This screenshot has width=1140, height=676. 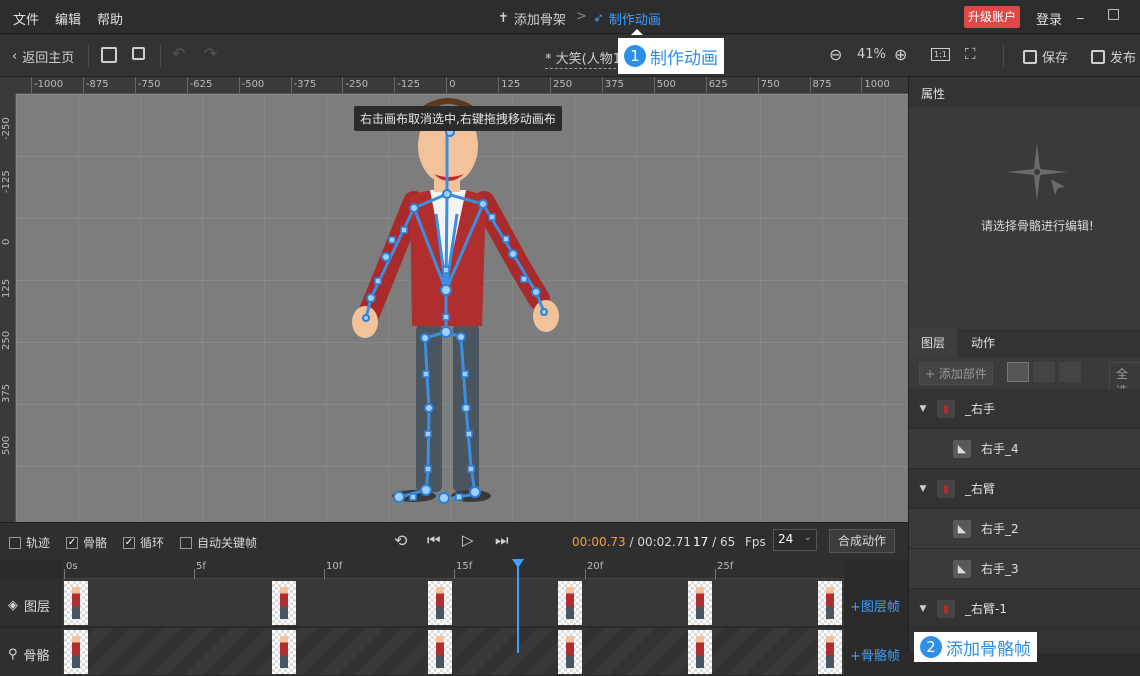 What do you see at coordinates (1024, 449) in the screenshot?
I see `layer-row: ◣ 右手_4` at bounding box center [1024, 449].